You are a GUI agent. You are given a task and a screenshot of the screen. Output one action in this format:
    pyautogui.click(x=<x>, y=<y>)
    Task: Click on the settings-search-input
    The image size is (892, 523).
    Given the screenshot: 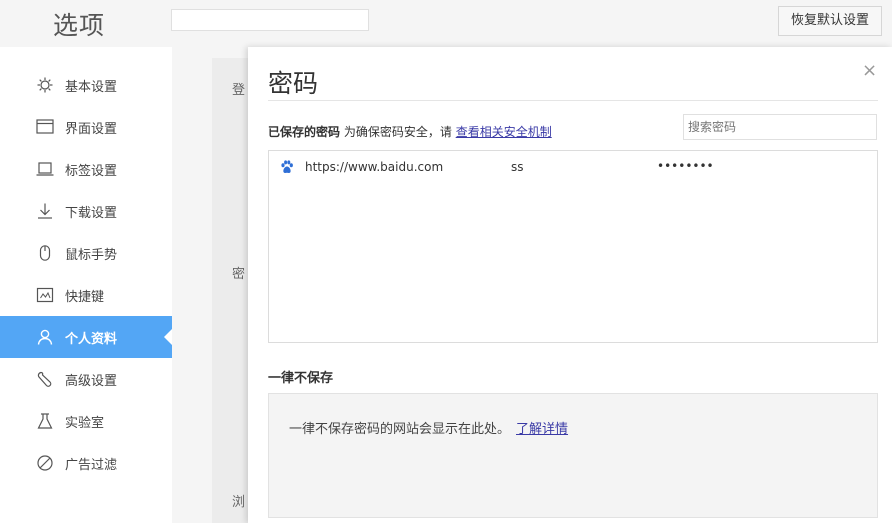 What is the action you would take?
    pyautogui.click(x=270, y=20)
    